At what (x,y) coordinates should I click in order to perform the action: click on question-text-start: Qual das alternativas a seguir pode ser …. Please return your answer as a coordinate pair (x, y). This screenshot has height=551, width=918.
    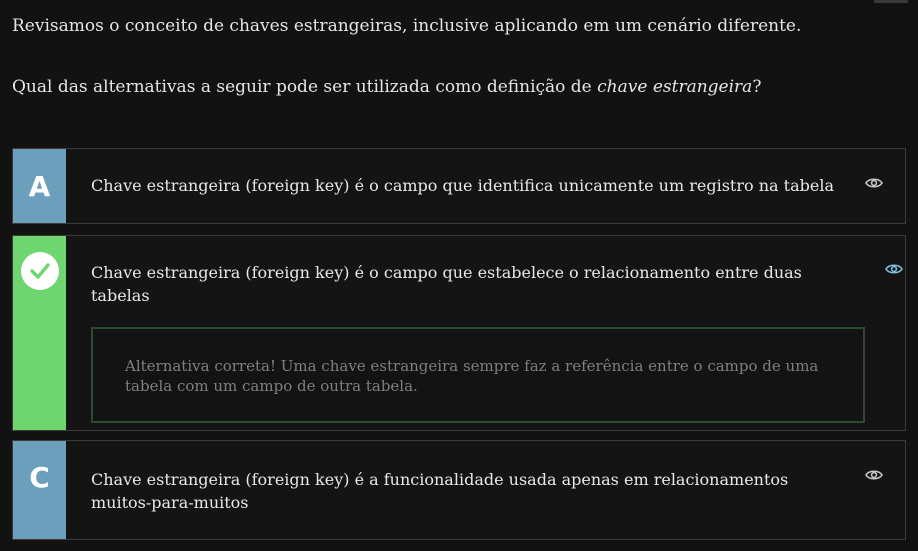
    Looking at the image, I should click on (305, 87).